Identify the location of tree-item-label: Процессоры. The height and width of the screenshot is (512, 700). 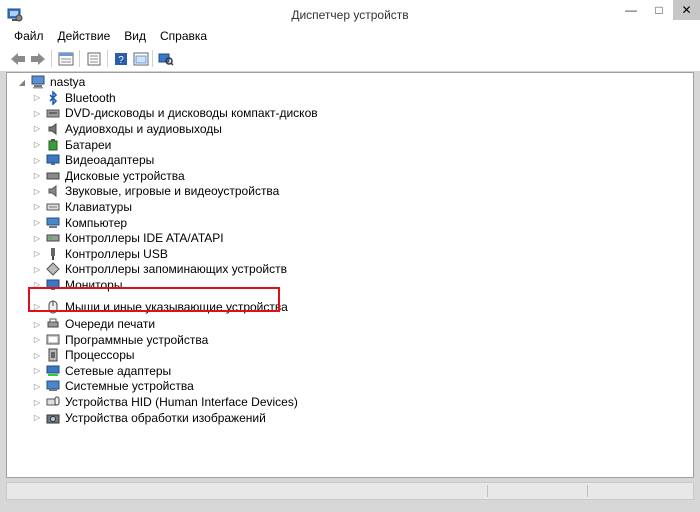
(100, 355).